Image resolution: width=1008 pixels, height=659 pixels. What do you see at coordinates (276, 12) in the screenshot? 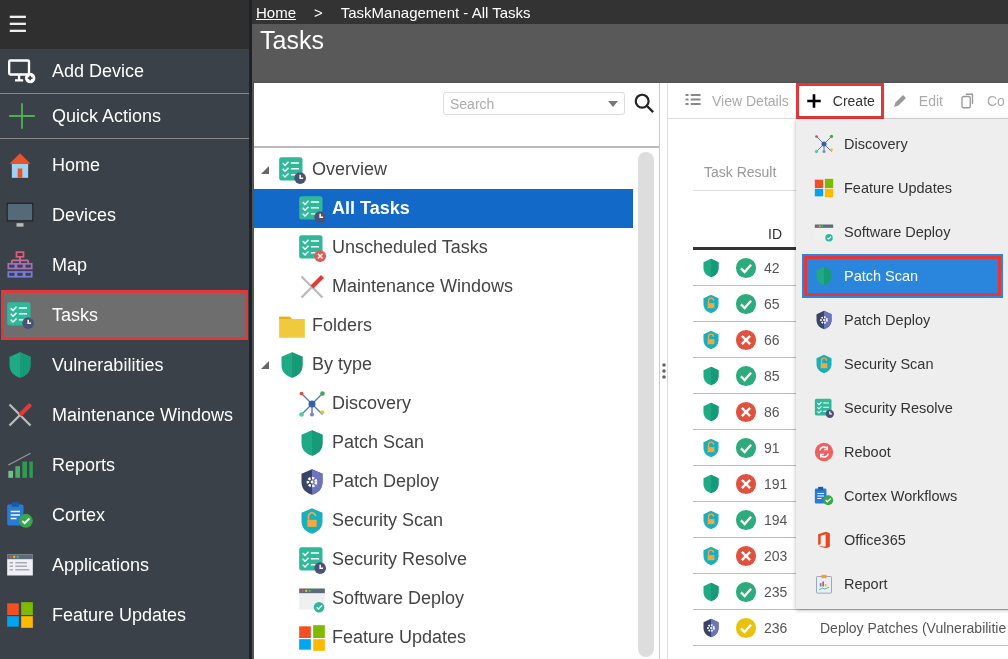
I see `breadcrumb-link: Home` at bounding box center [276, 12].